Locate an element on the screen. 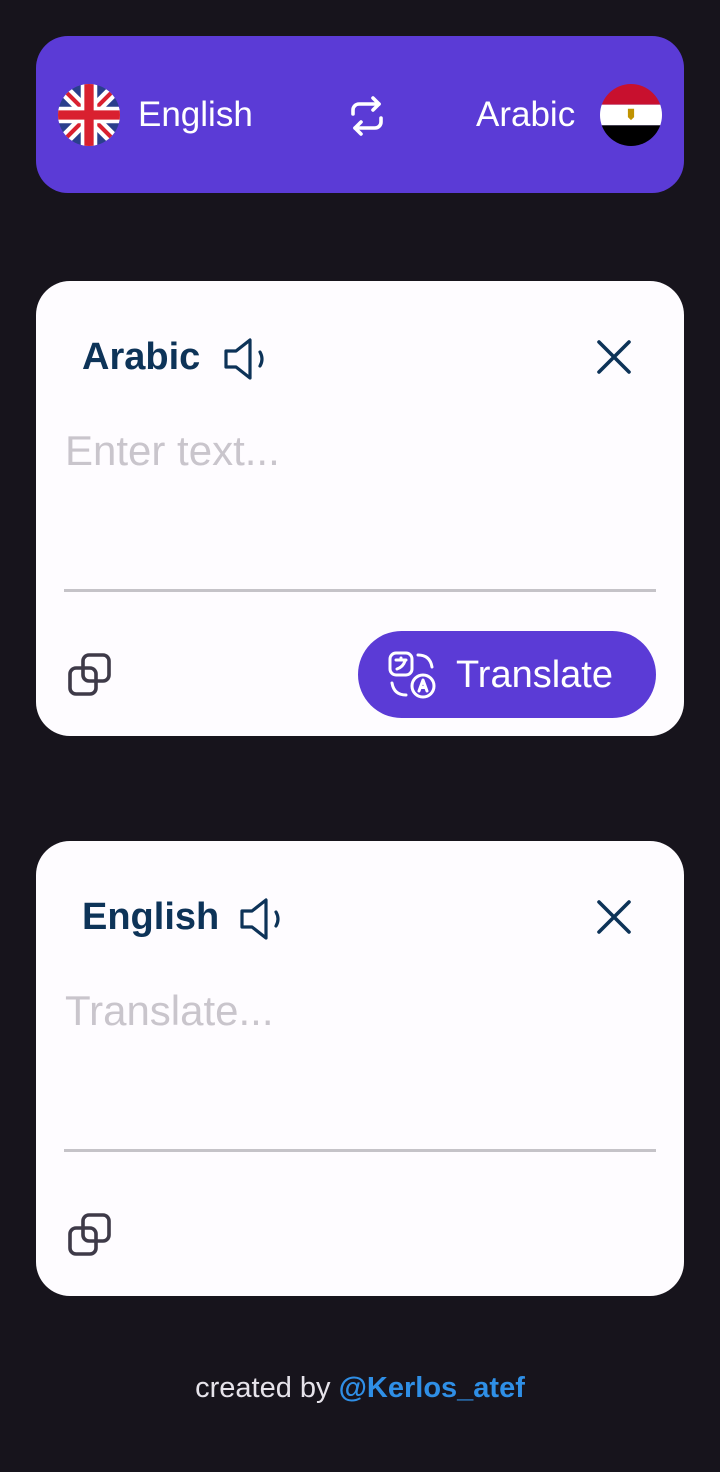  clear-input-button is located at coordinates (614, 357).